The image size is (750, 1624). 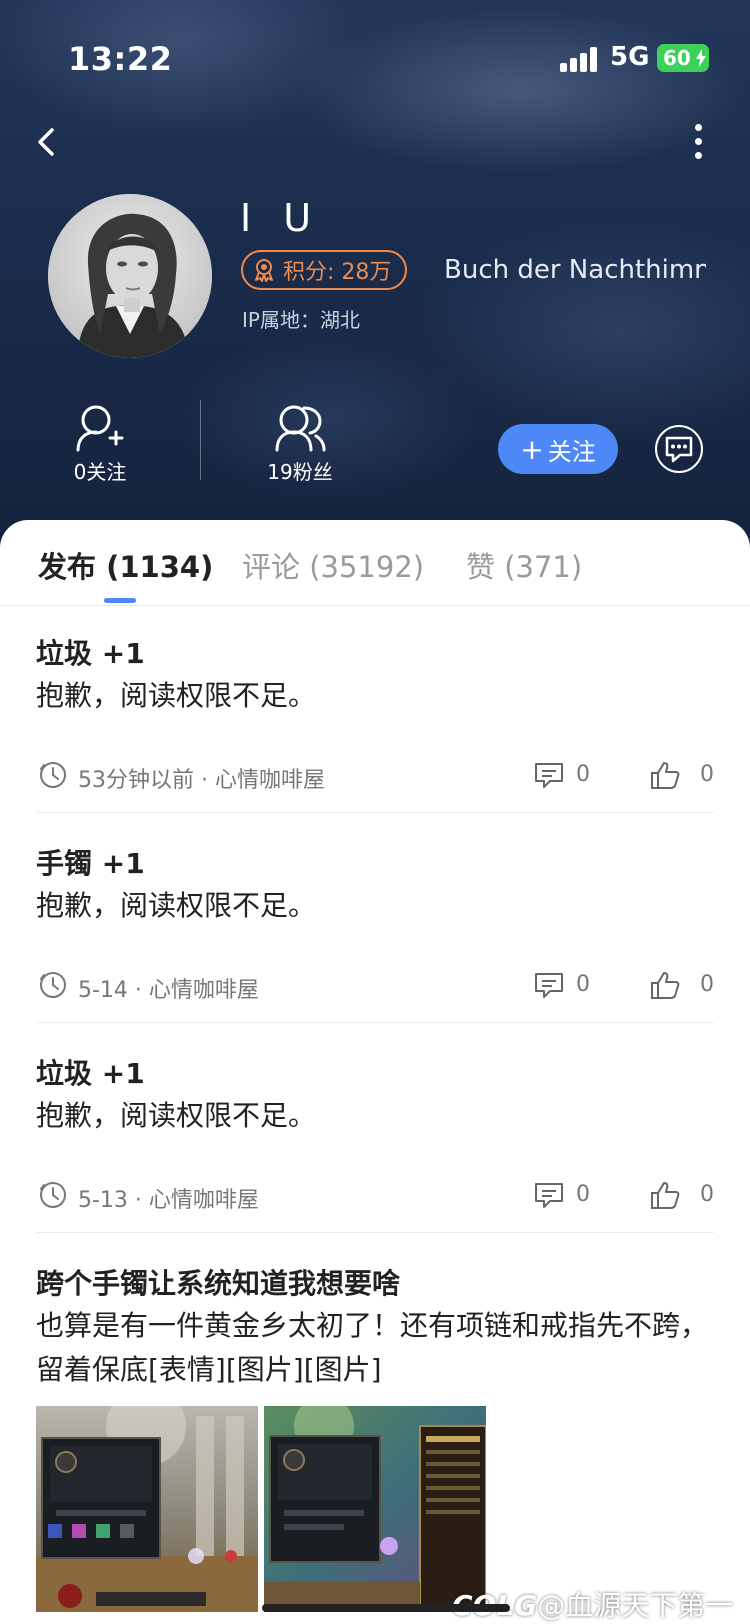 What do you see at coordinates (372, 1347) in the screenshot?
I see `post-body: 也算是有一件黄金乡太初了！还有项链和戒指先不跨，留着保底[表情][图片][图片]` at bounding box center [372, 1347].